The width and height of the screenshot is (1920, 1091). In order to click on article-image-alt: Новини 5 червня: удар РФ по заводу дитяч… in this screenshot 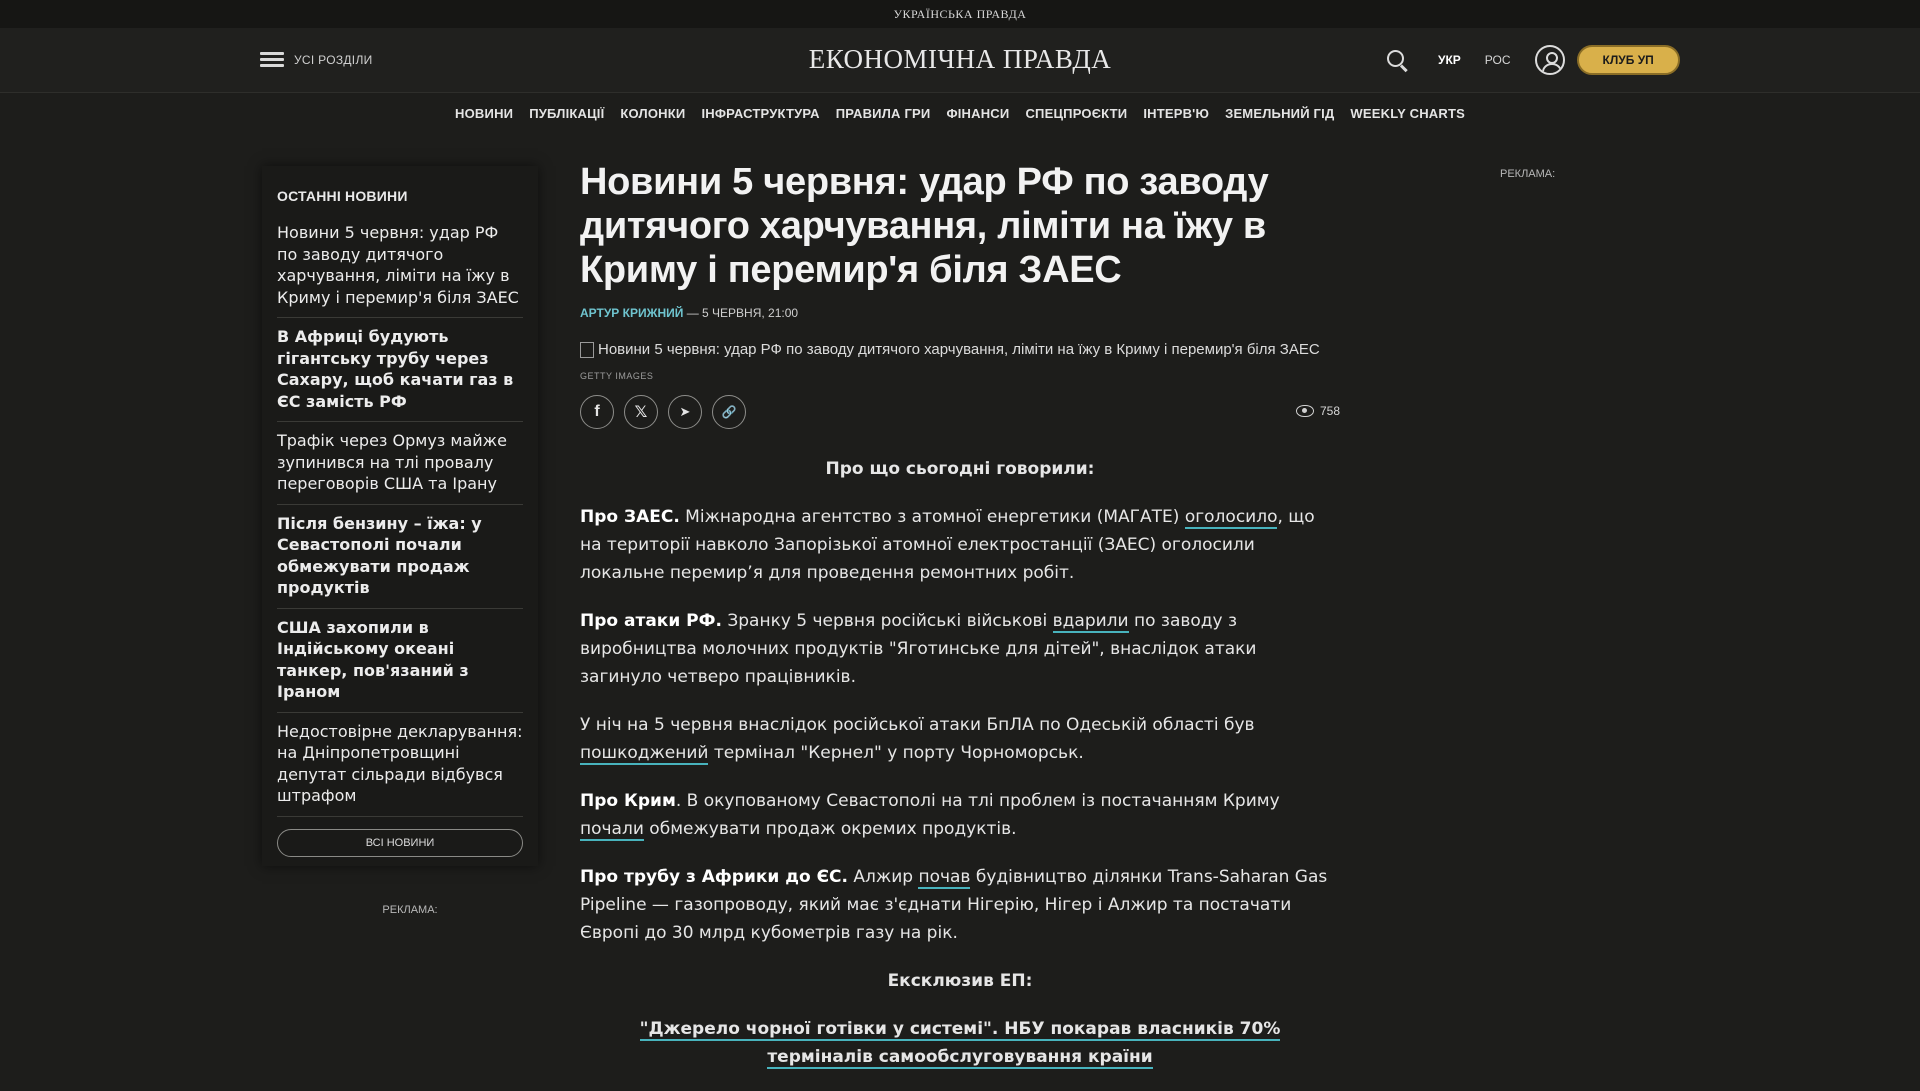, I will do `click(959, 349)`.